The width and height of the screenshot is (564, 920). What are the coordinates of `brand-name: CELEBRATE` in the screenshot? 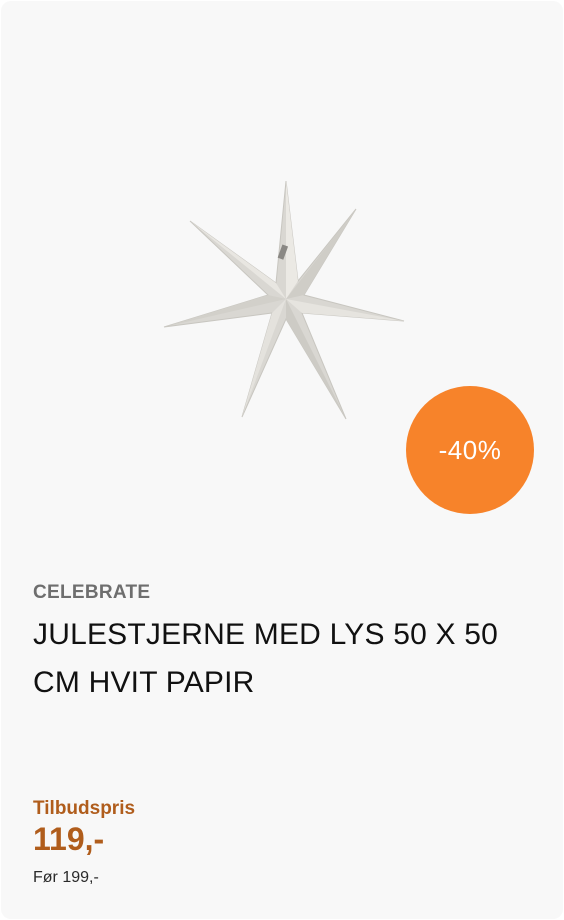 It's located at (92, 592).